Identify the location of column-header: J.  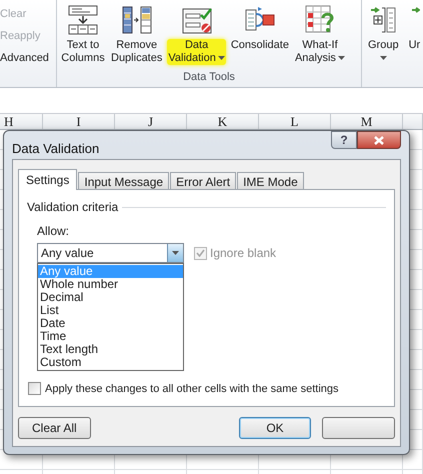
(151, 121).